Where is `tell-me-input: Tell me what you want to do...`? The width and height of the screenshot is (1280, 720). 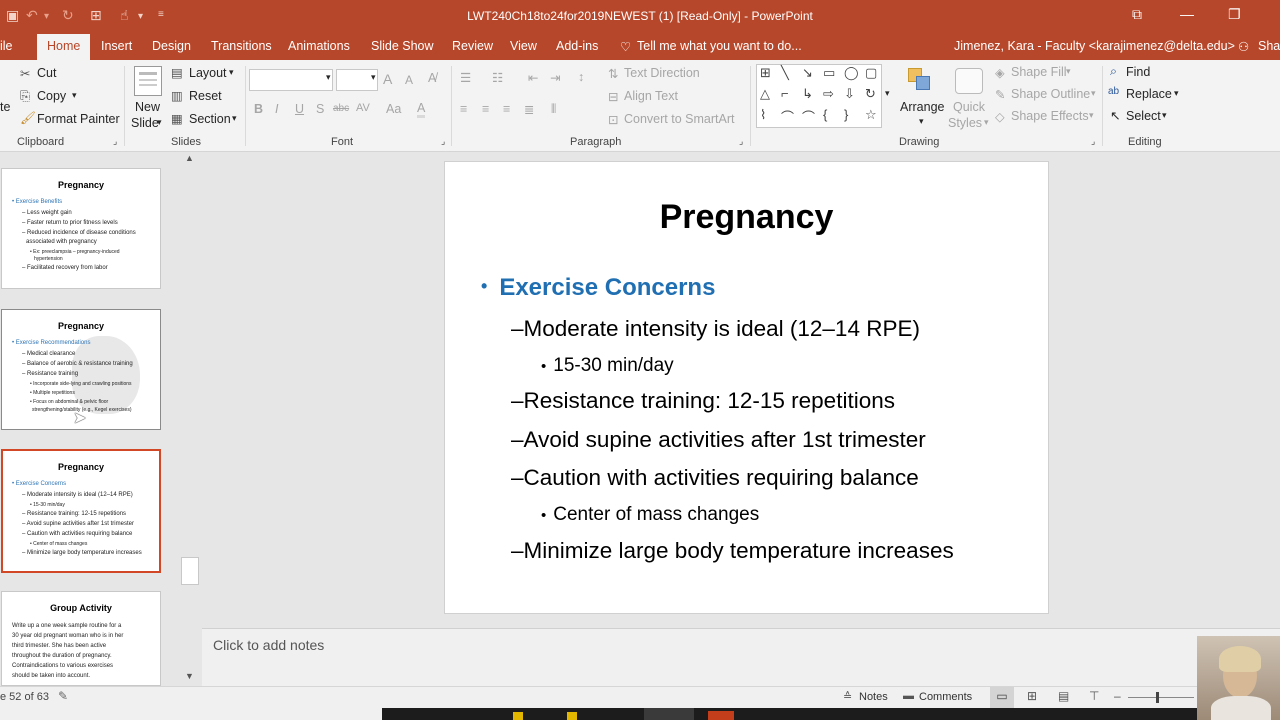 tell-me-input: Tell me what you want to do... is located at coordinates (719, 46).